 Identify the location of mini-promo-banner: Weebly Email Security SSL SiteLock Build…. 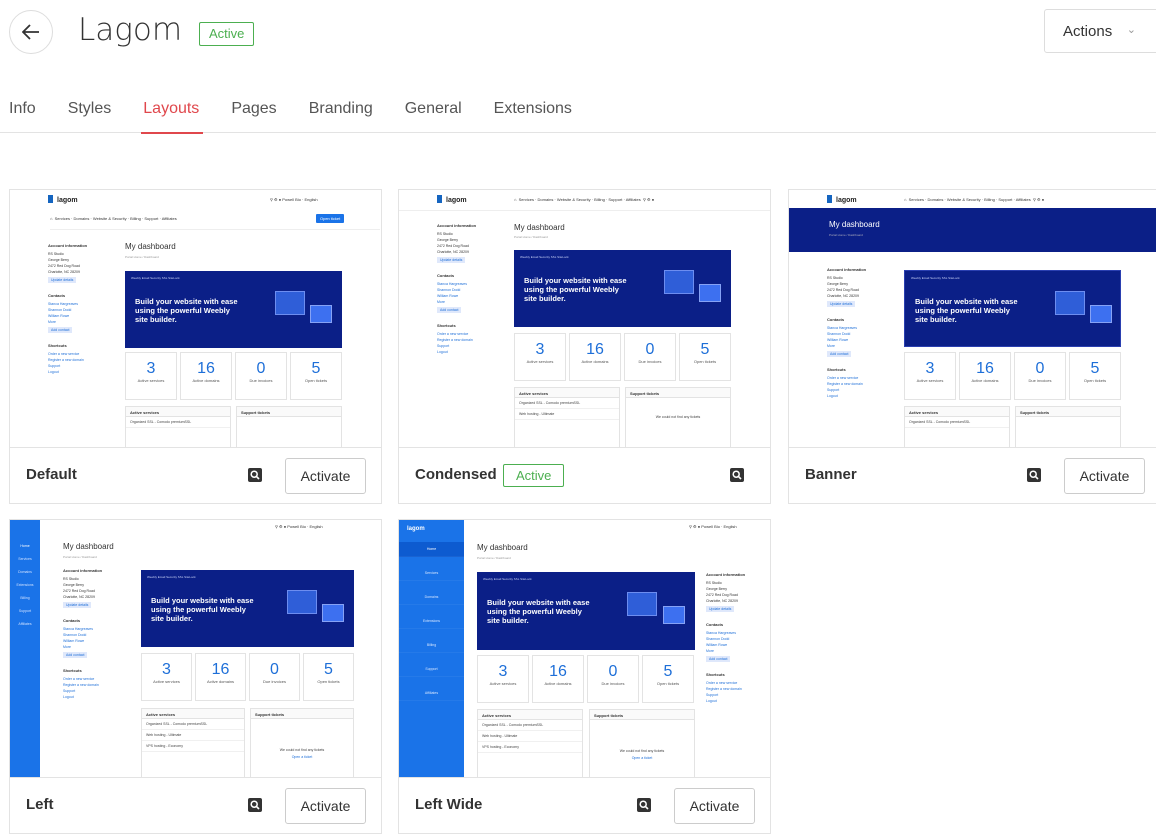
(233, 309).